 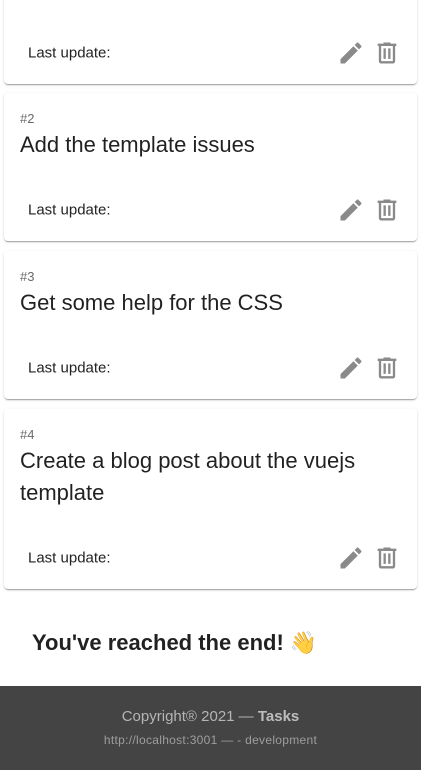 I want to click on task-number: #4, so click(x=27, y=434).